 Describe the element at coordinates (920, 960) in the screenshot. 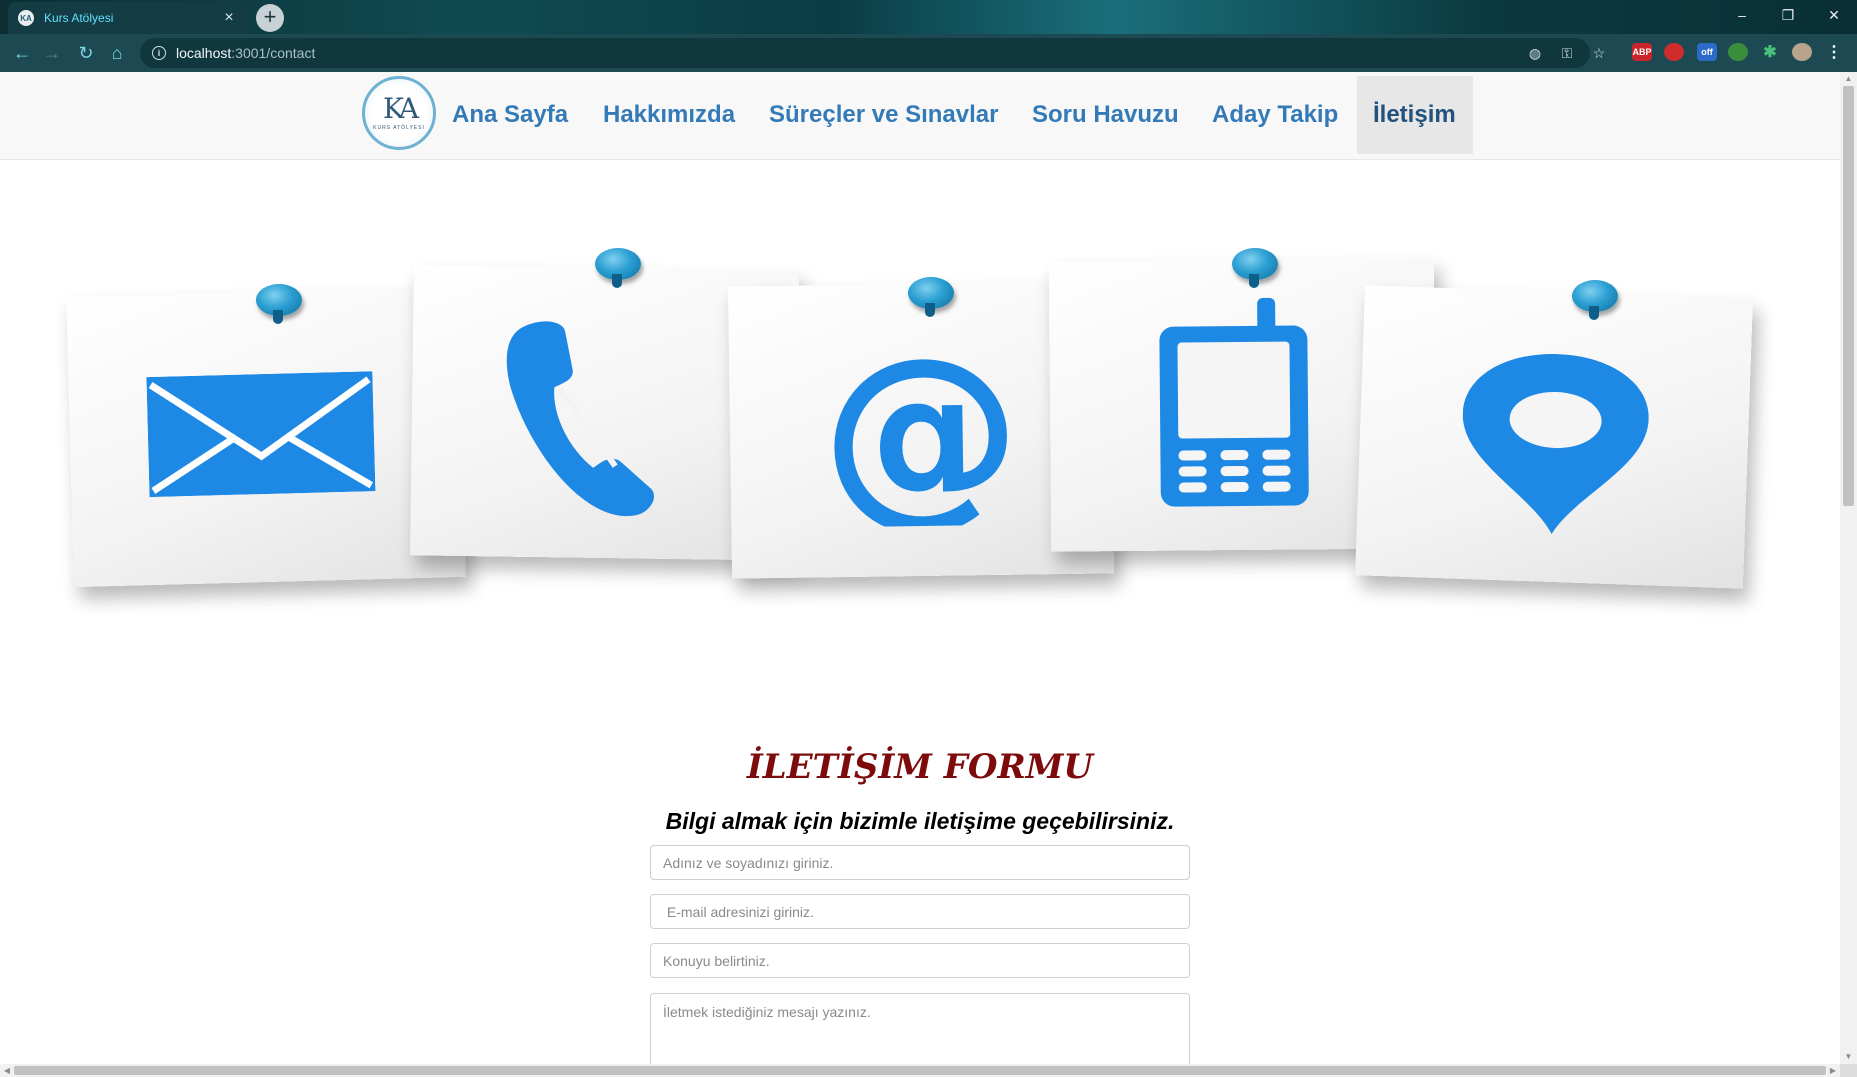

I see `subject-input` at that location.